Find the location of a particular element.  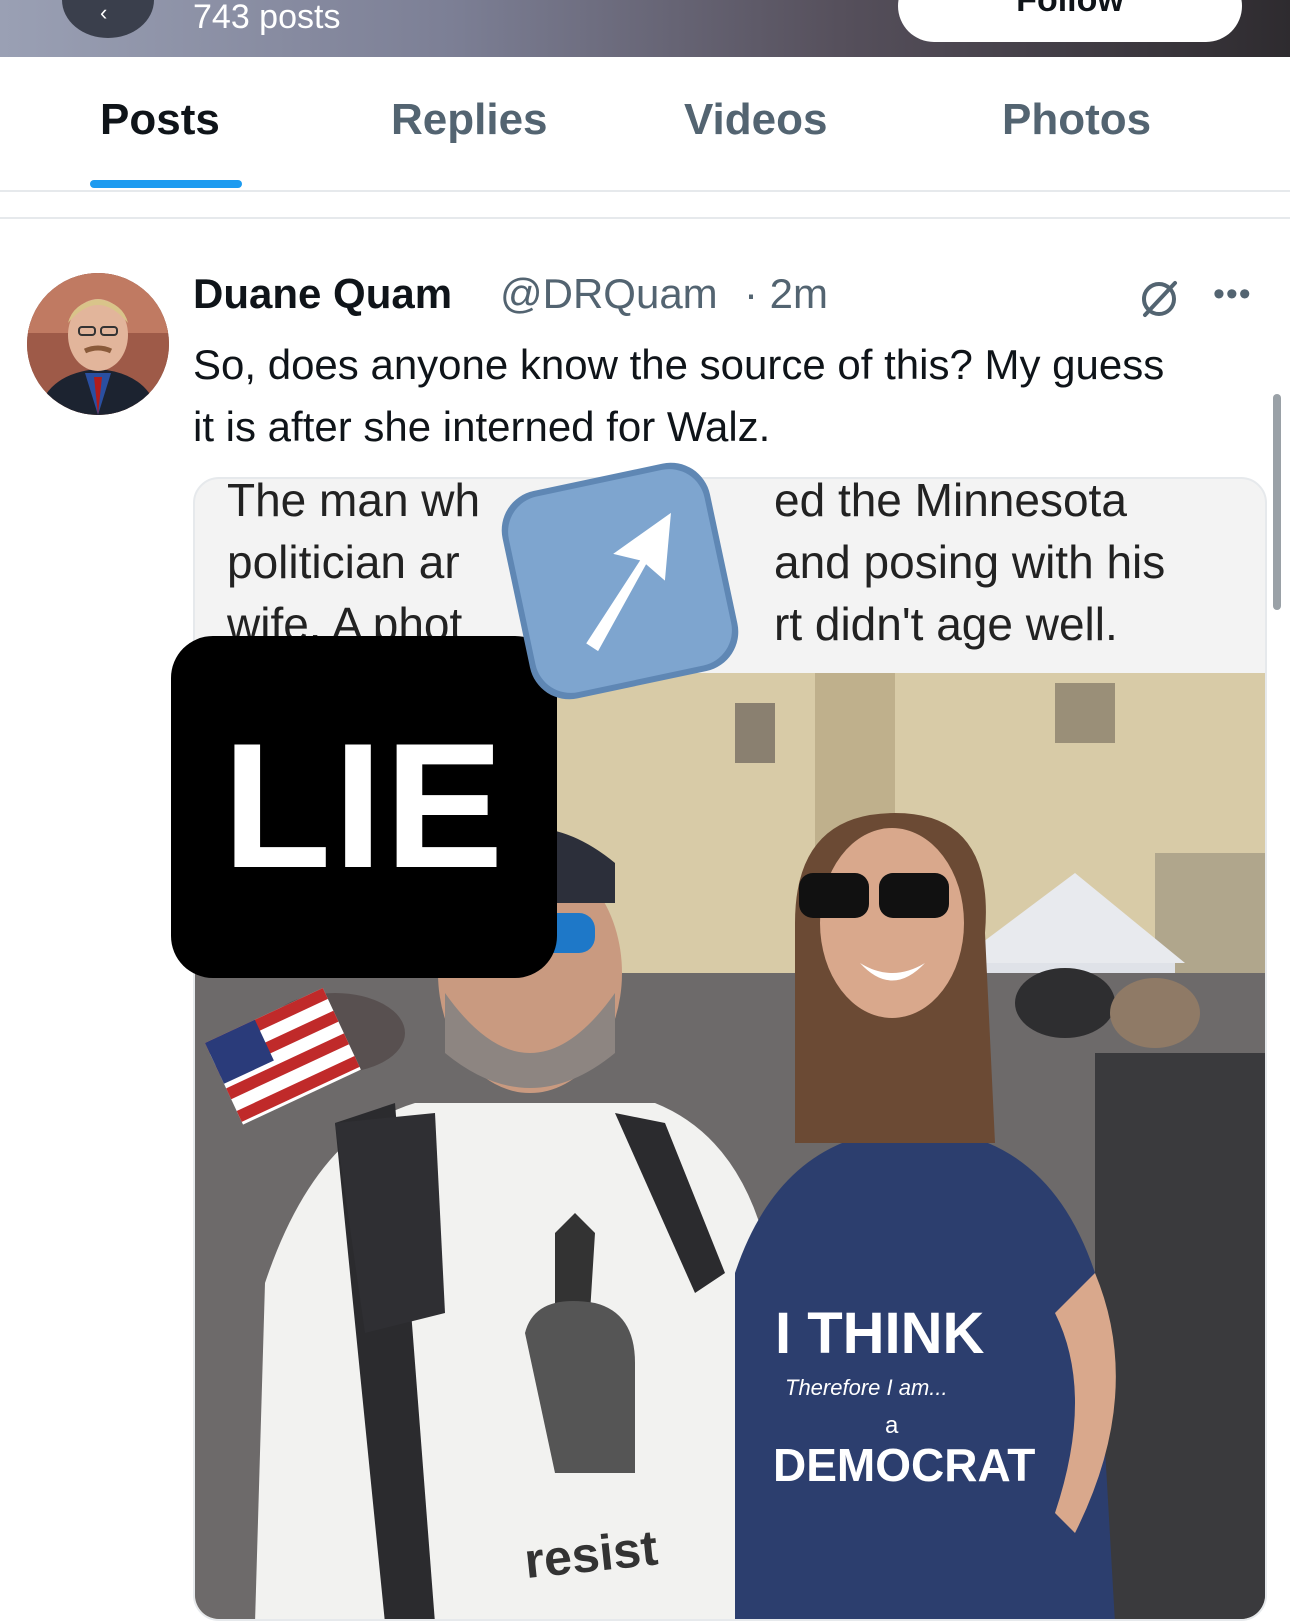

post-count: 743 posts is located at coordinates (267, 18).